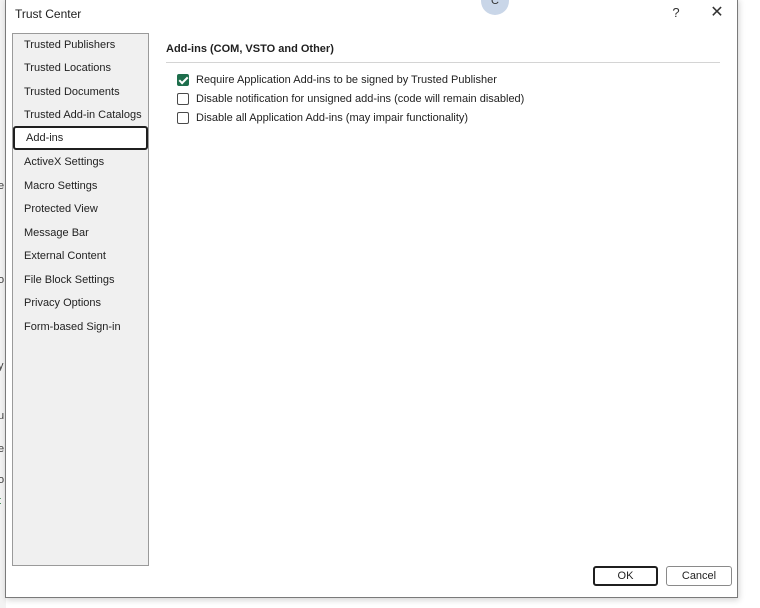  What do you see at coordinates (717, 13) in the screenshot?
I see `close-button: ✕` at bounding box center [717, 13].